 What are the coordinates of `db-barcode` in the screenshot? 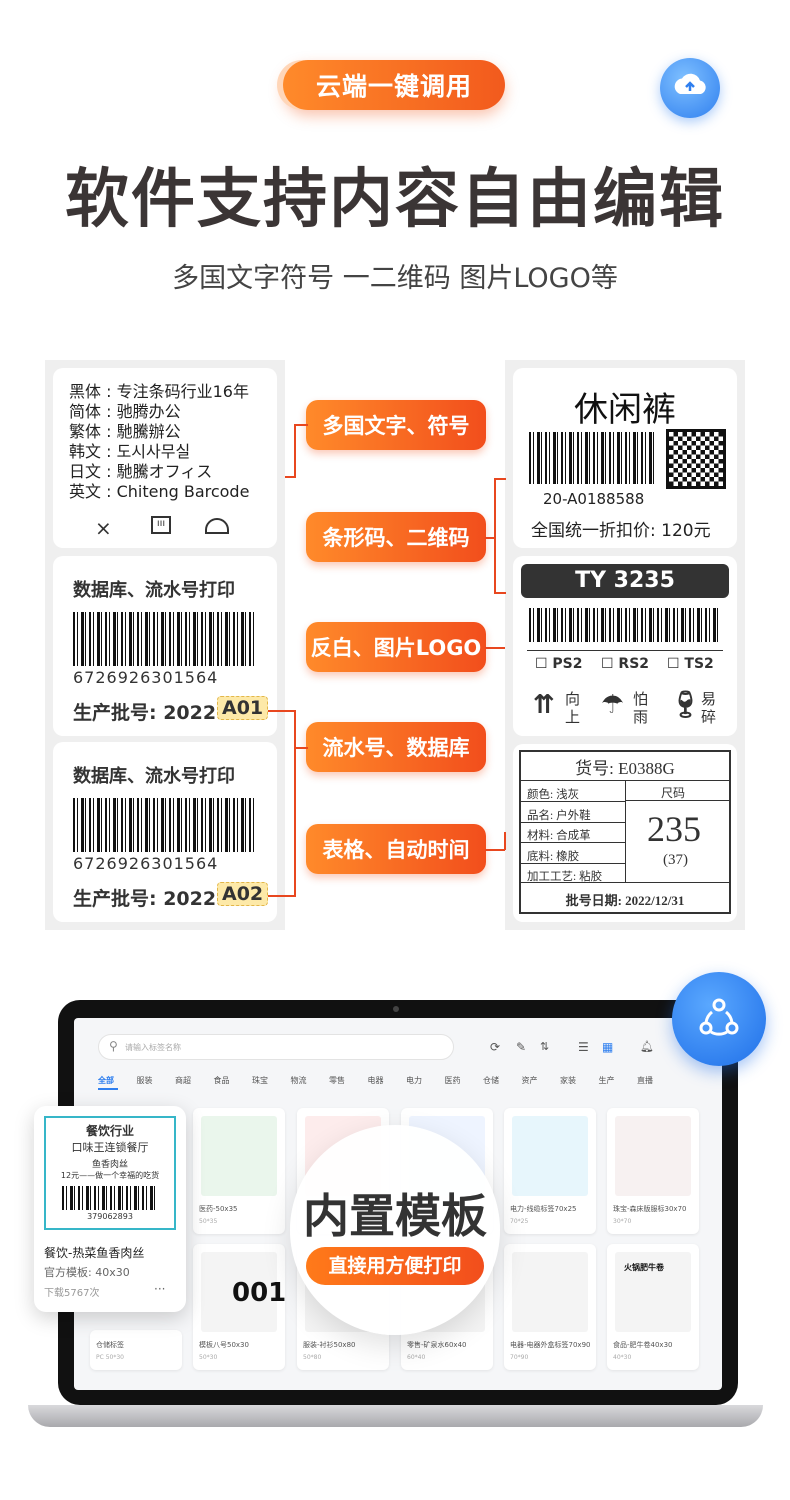 It's located at (165, 639).